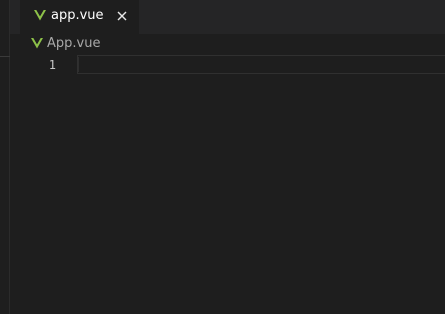  I want to click on activity-strip, so click(5, 157).